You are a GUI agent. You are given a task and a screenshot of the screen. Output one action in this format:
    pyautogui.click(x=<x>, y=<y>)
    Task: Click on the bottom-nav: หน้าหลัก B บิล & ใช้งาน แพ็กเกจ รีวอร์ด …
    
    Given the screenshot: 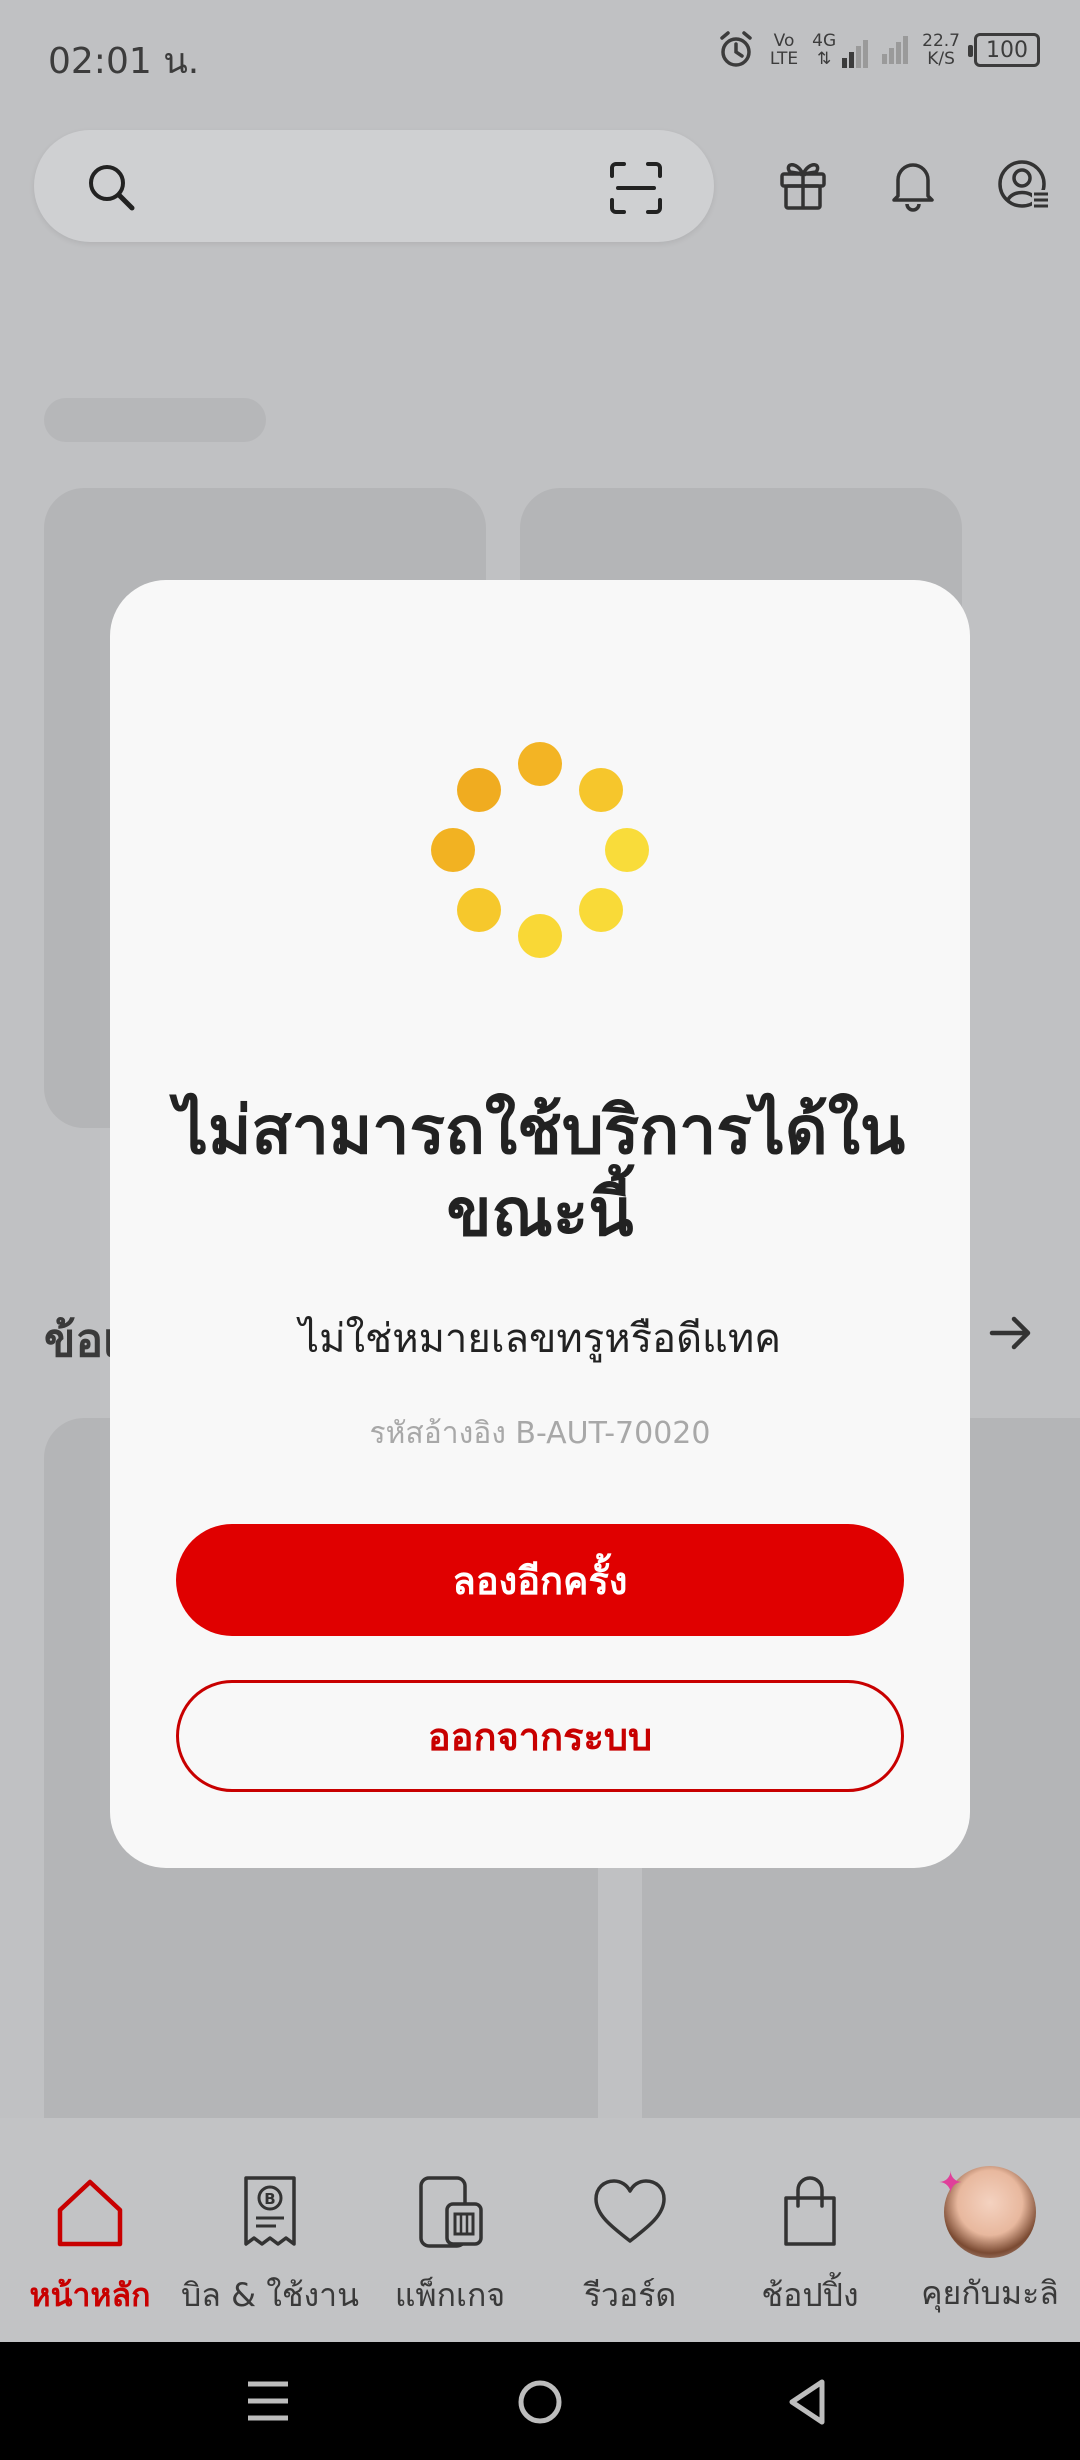 What is the action you would take?
    pyautogui.click(x=540, y=2230)
    